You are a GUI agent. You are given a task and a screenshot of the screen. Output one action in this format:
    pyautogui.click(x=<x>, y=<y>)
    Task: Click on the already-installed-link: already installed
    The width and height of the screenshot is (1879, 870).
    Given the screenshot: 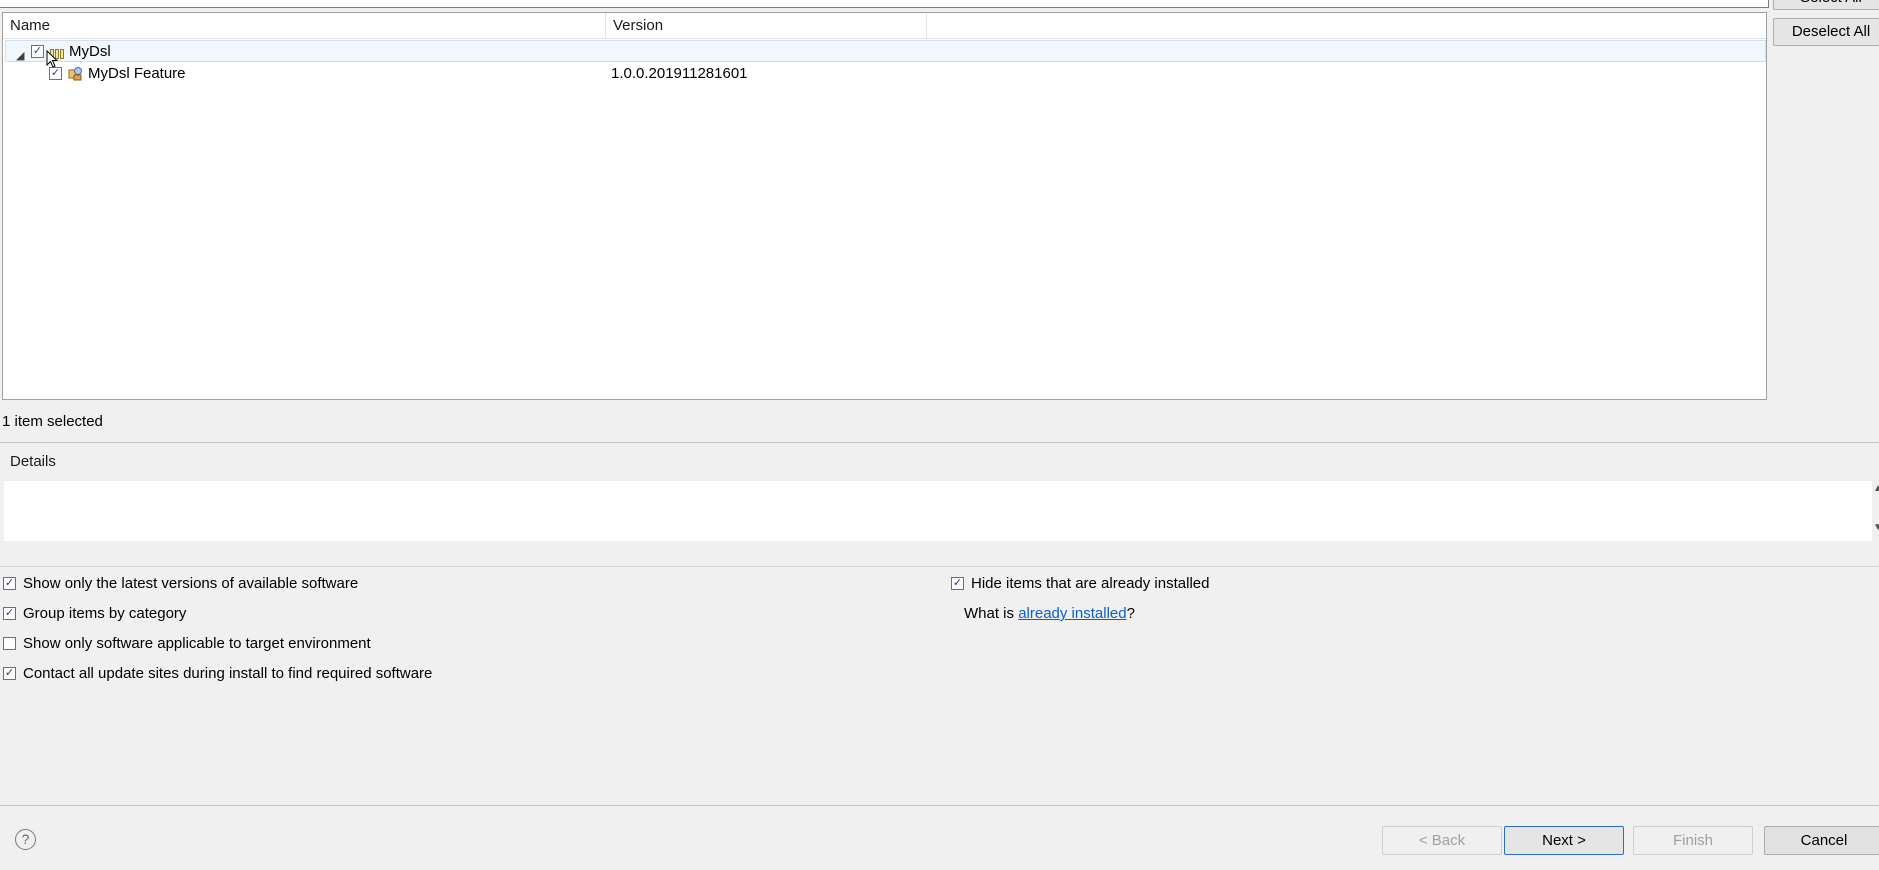 What is the action you would take?
    pyautogui.click(x=1072, y=613)
    